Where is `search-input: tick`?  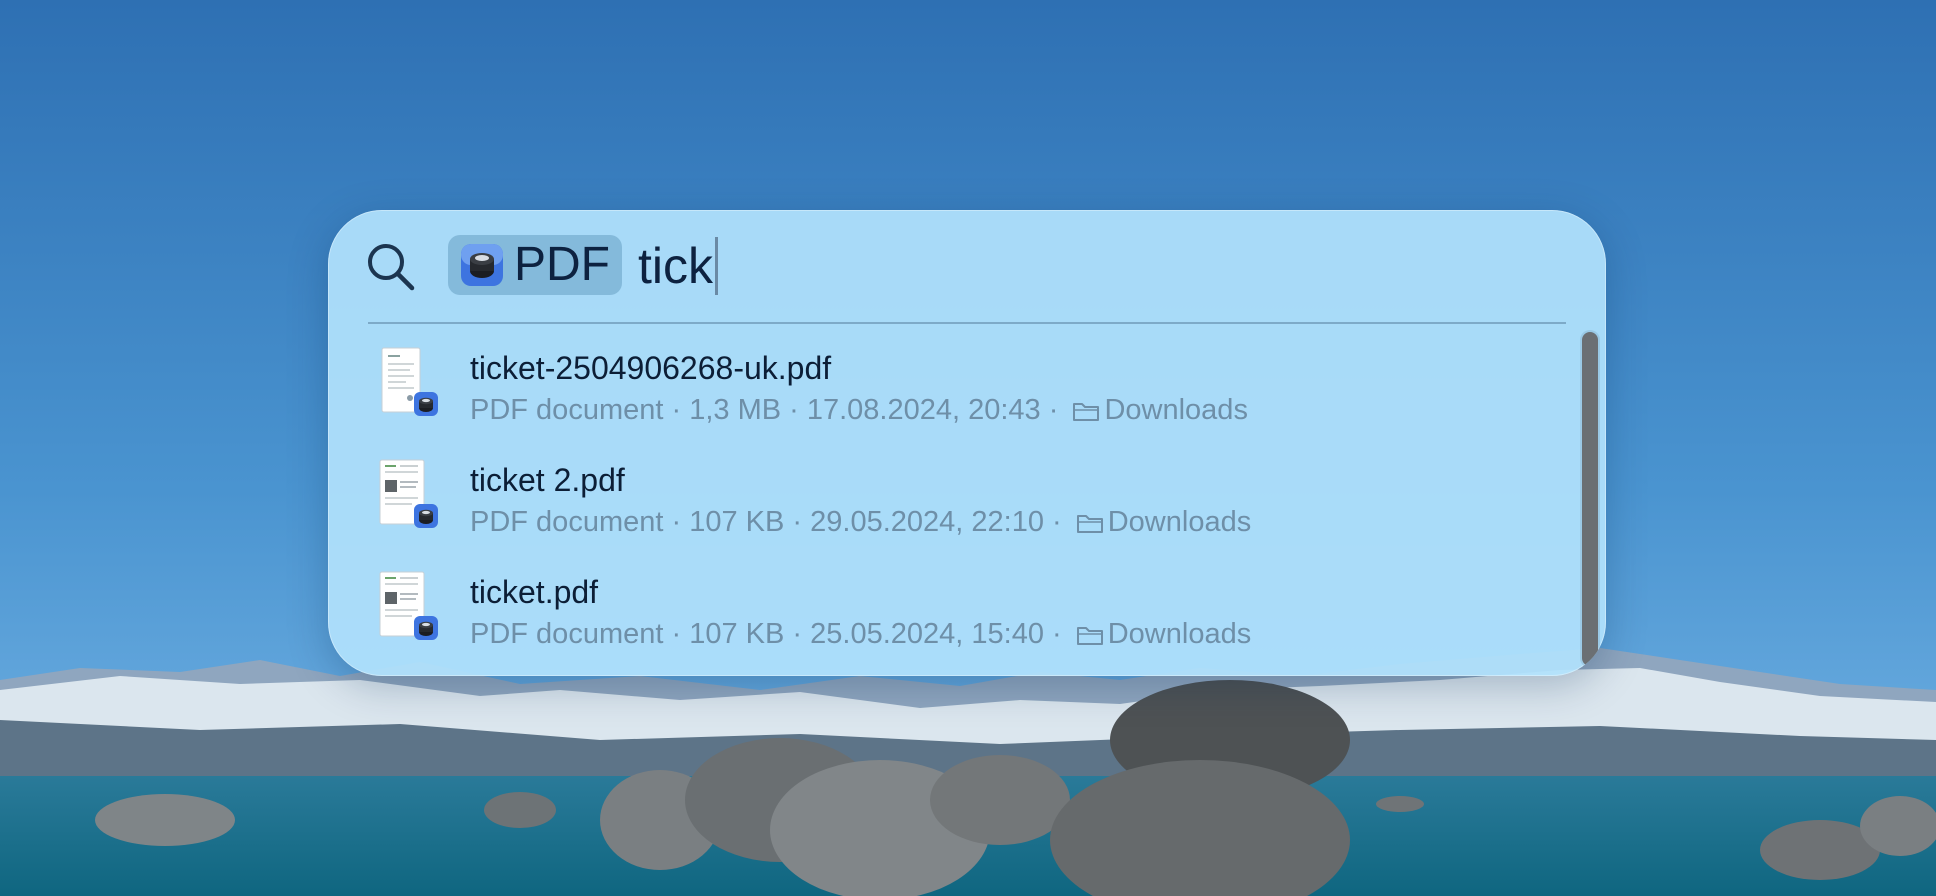
search-input: tick is located at coordinates (1088, 266).